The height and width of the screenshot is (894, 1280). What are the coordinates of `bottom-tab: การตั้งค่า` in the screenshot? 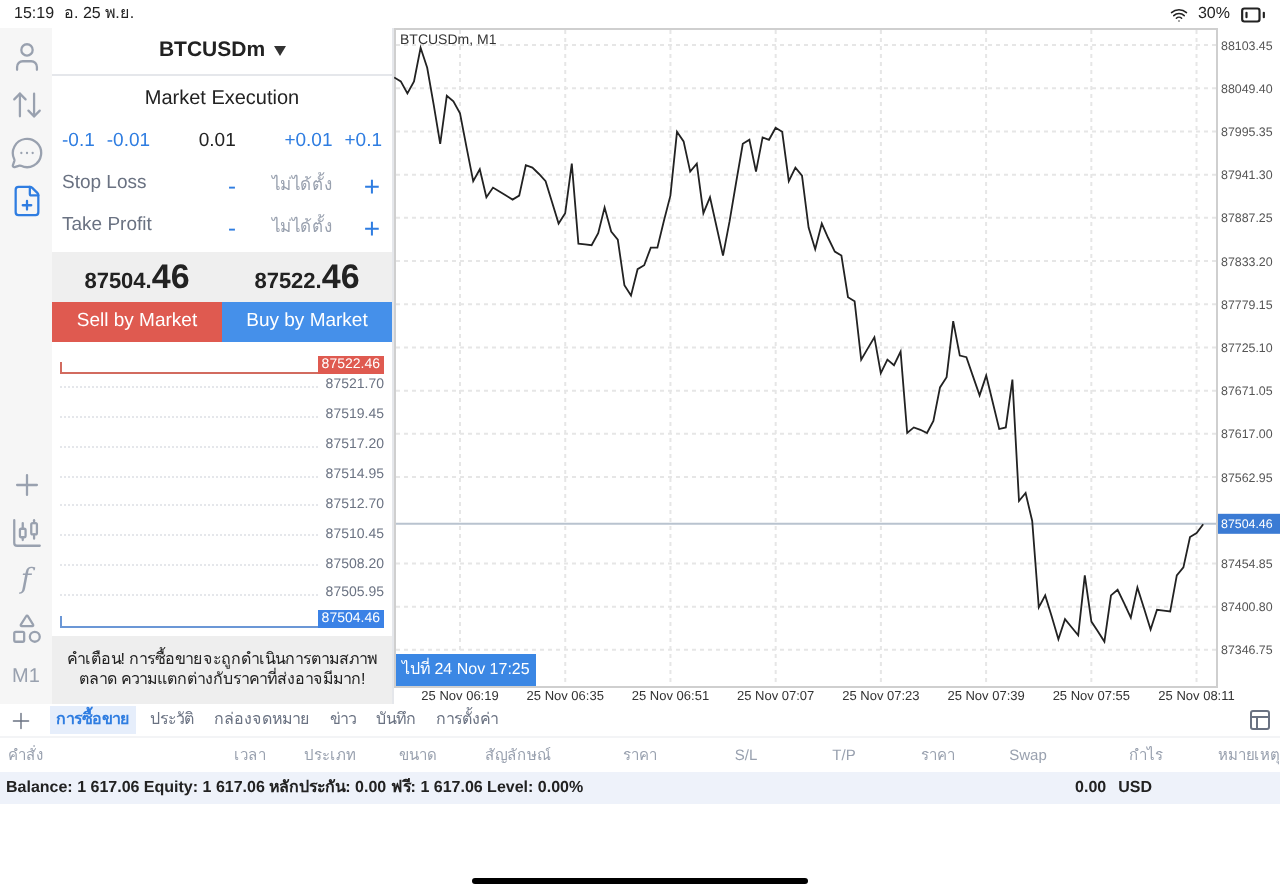 It's located at (467, 720).